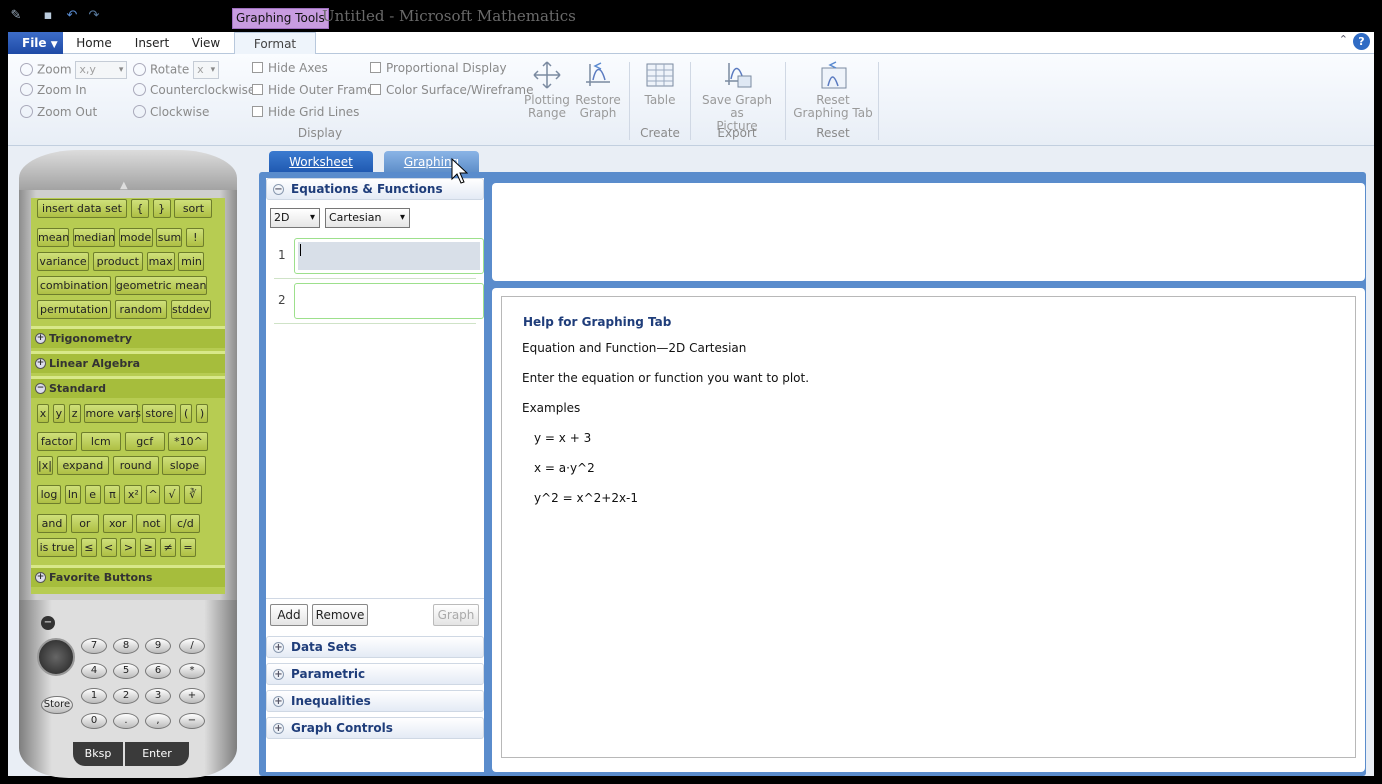 The width and height of the screenshot is (1382, 784). Describe the element at coordinates (126, 721) in the screenshot. I see `keypad-key: .` at that location.